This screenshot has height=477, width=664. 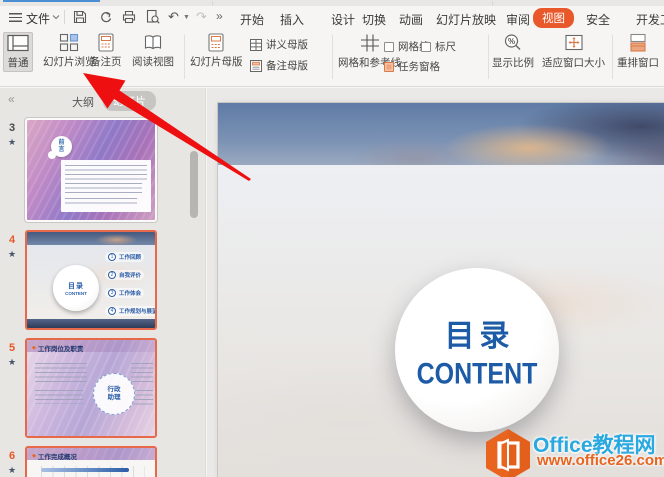 I want to click on slide-5-meta: 5 ★, so click(x=12, y=355).